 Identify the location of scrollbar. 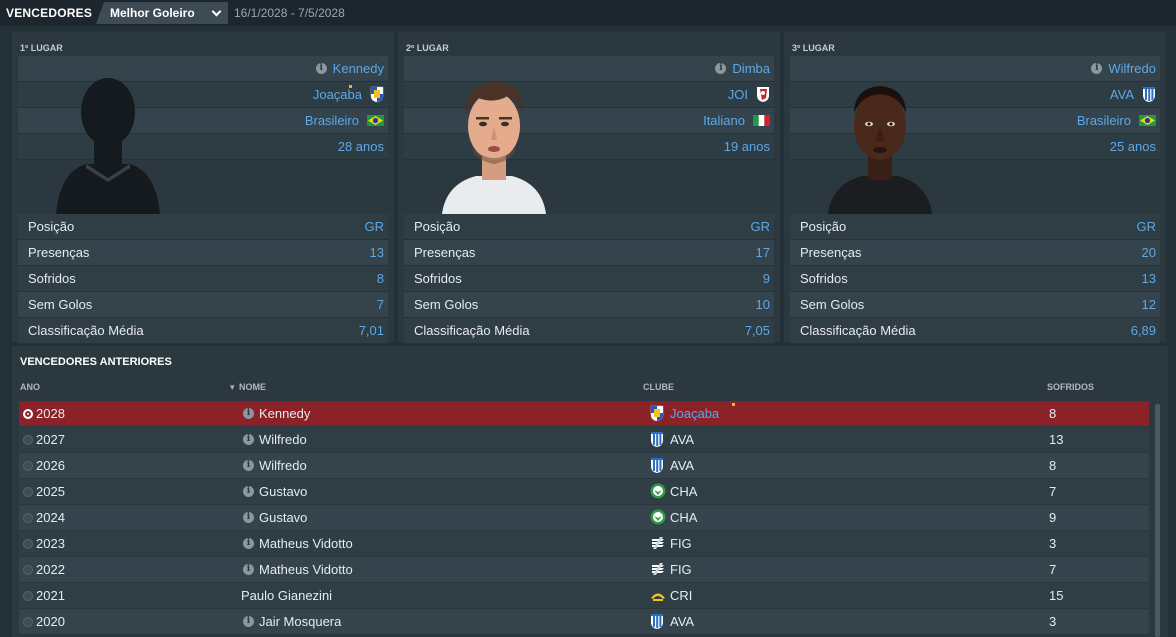
(1157, 520).